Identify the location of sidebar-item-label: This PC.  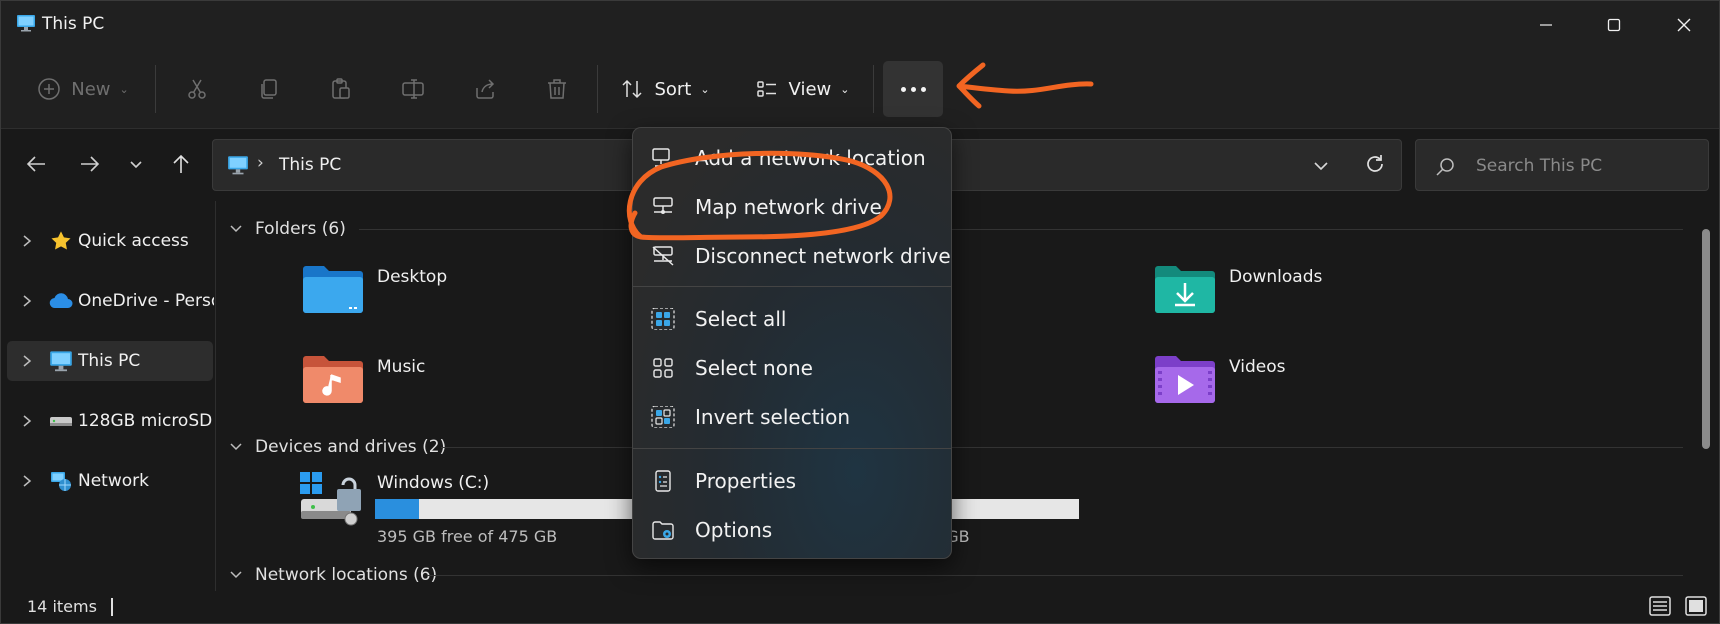
(109, 361).